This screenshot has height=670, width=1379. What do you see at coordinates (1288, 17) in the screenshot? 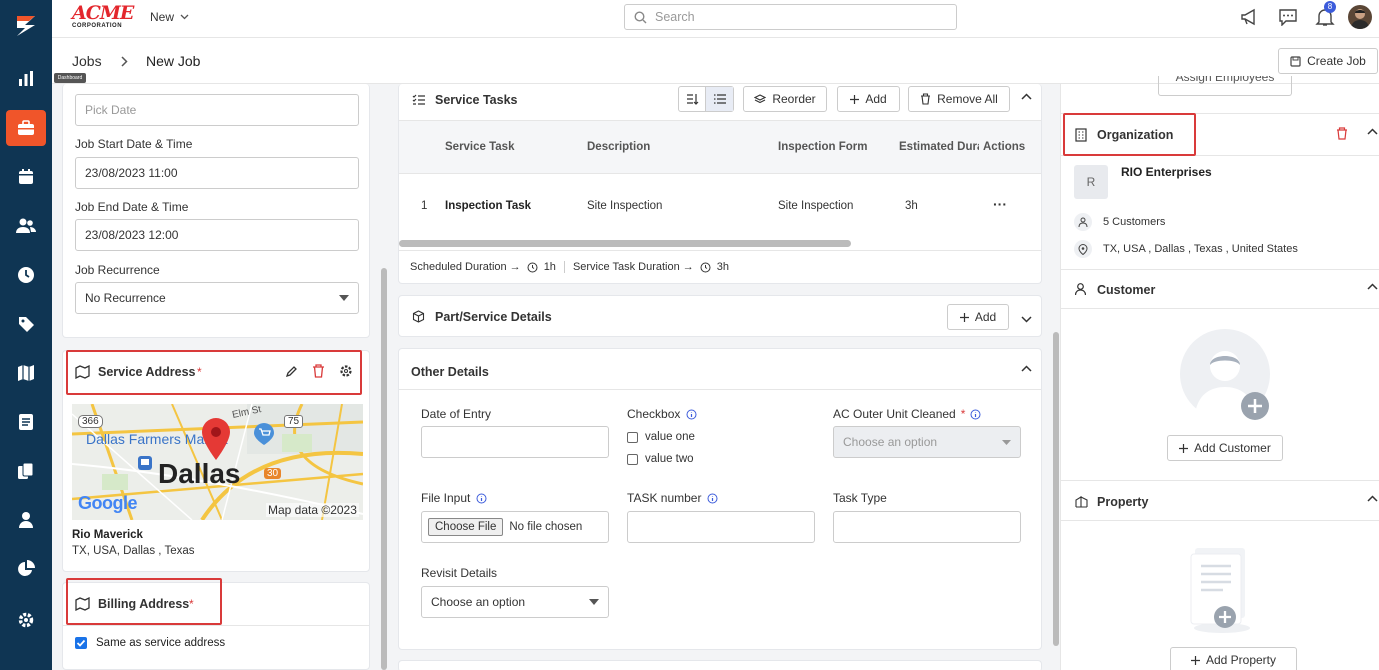
I see `chat-icon` at bounding box center [1288, 17].